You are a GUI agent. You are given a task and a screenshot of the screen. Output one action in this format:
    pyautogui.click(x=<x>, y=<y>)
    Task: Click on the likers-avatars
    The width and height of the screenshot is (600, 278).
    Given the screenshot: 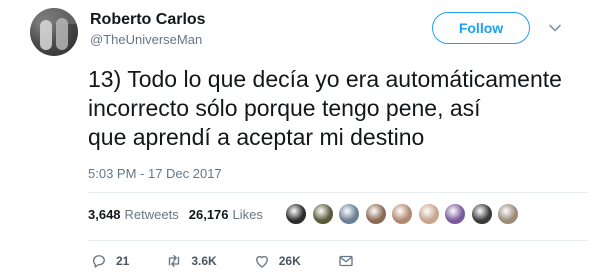 What is the action you would take?
    pyautogui.click(x=404, y=214)
    